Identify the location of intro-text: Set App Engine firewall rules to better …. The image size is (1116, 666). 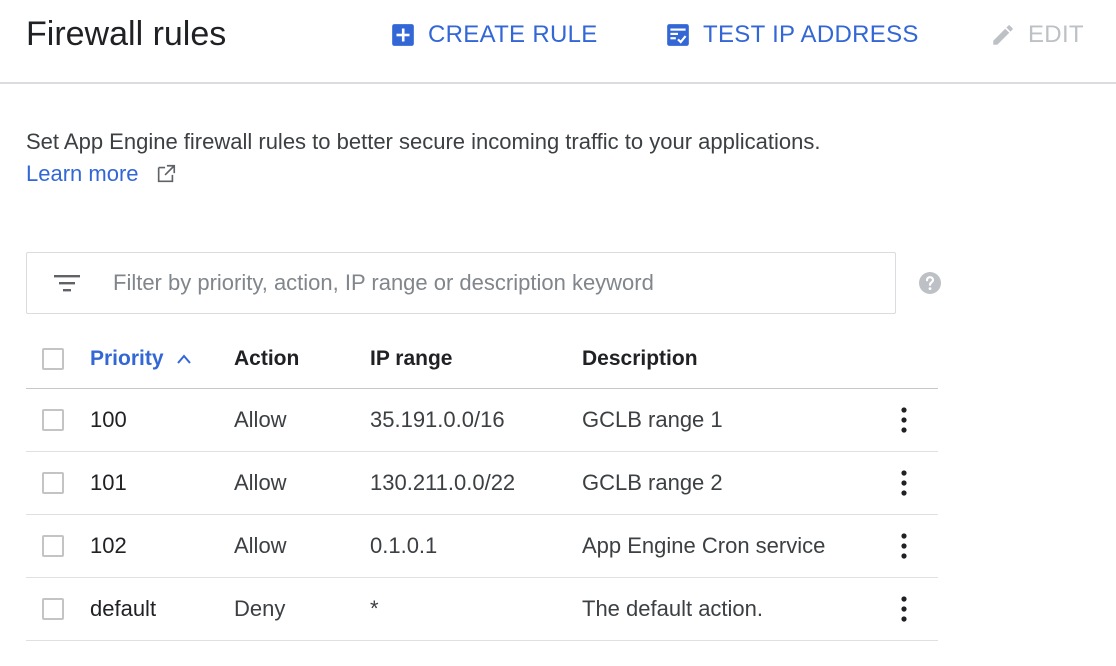
(423, 141).